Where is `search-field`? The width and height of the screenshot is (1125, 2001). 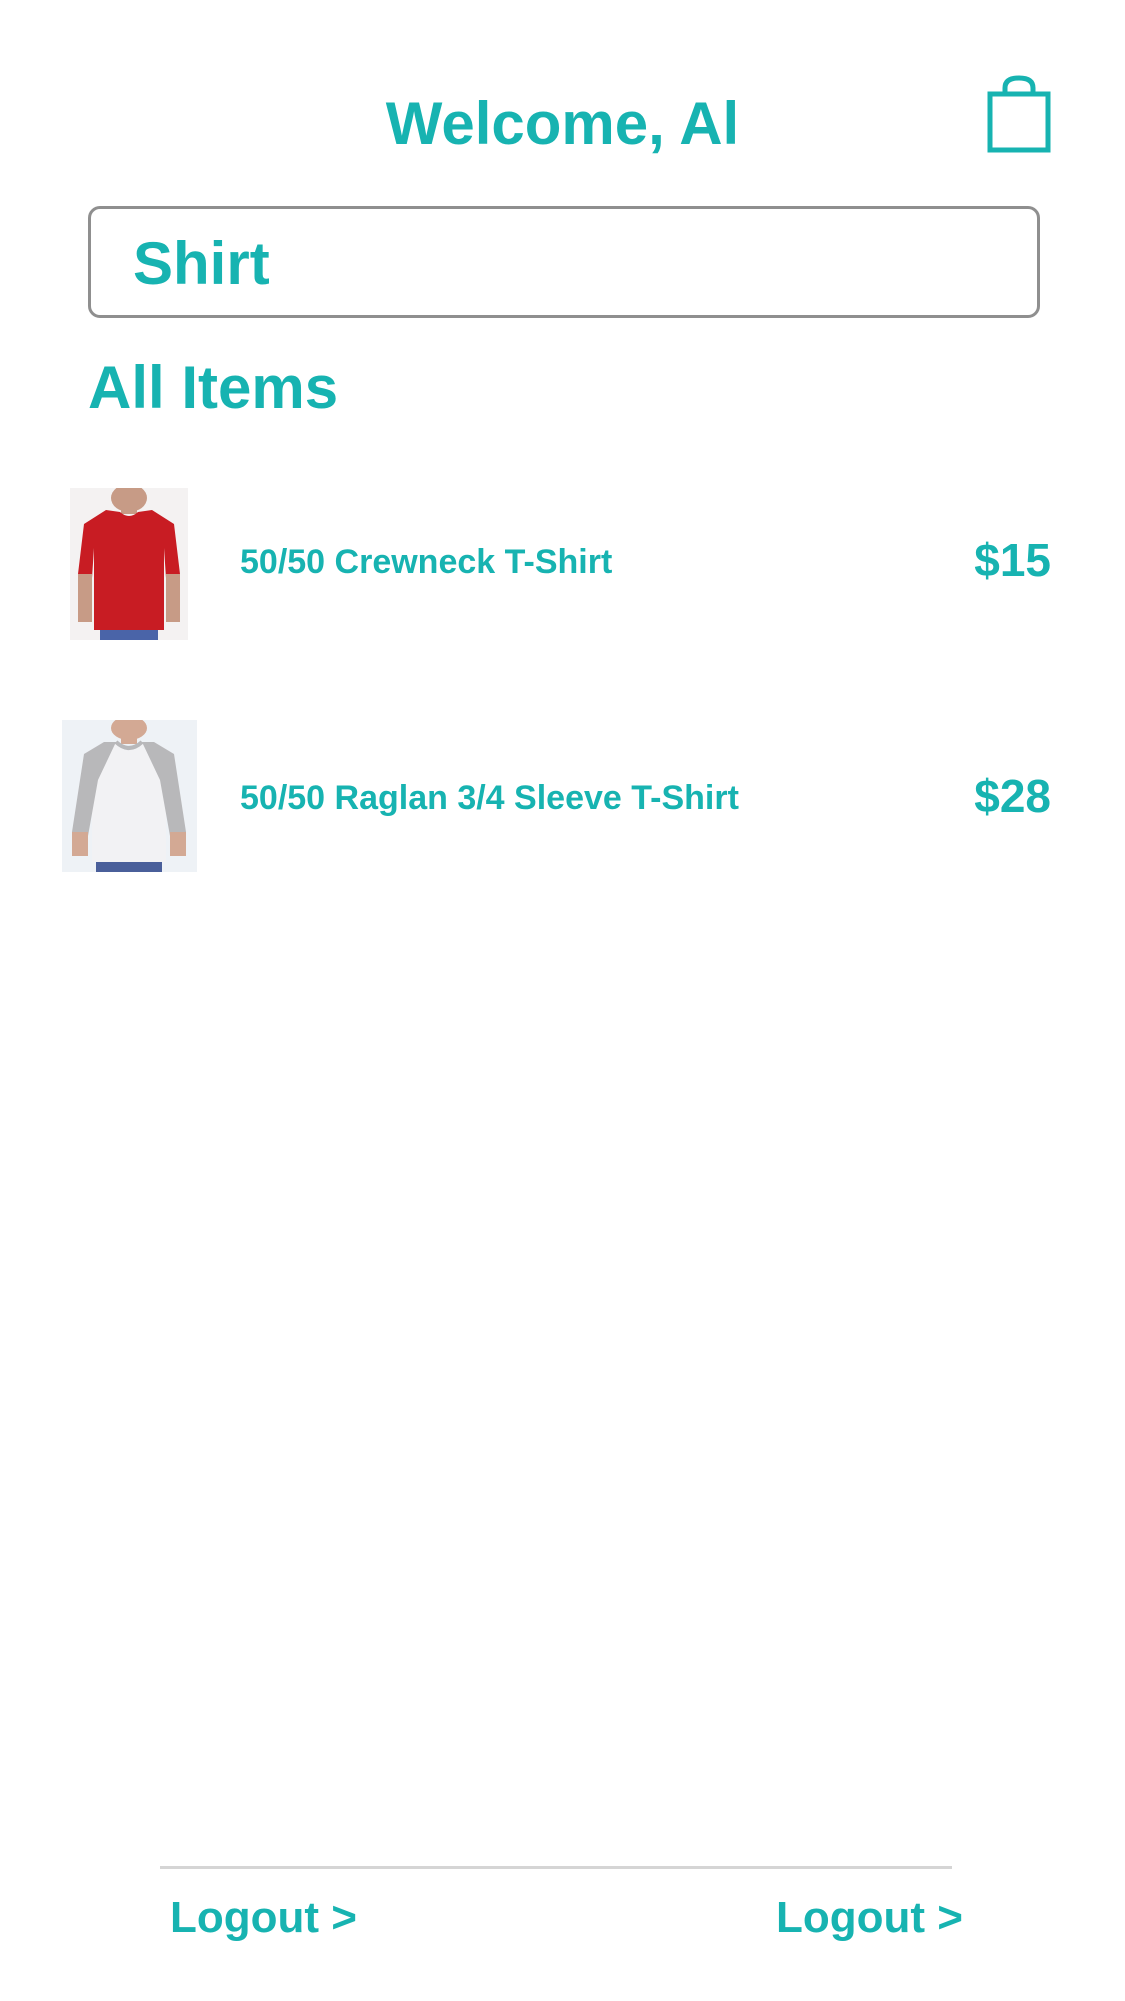 search-field is located at coordinates (564, 262).